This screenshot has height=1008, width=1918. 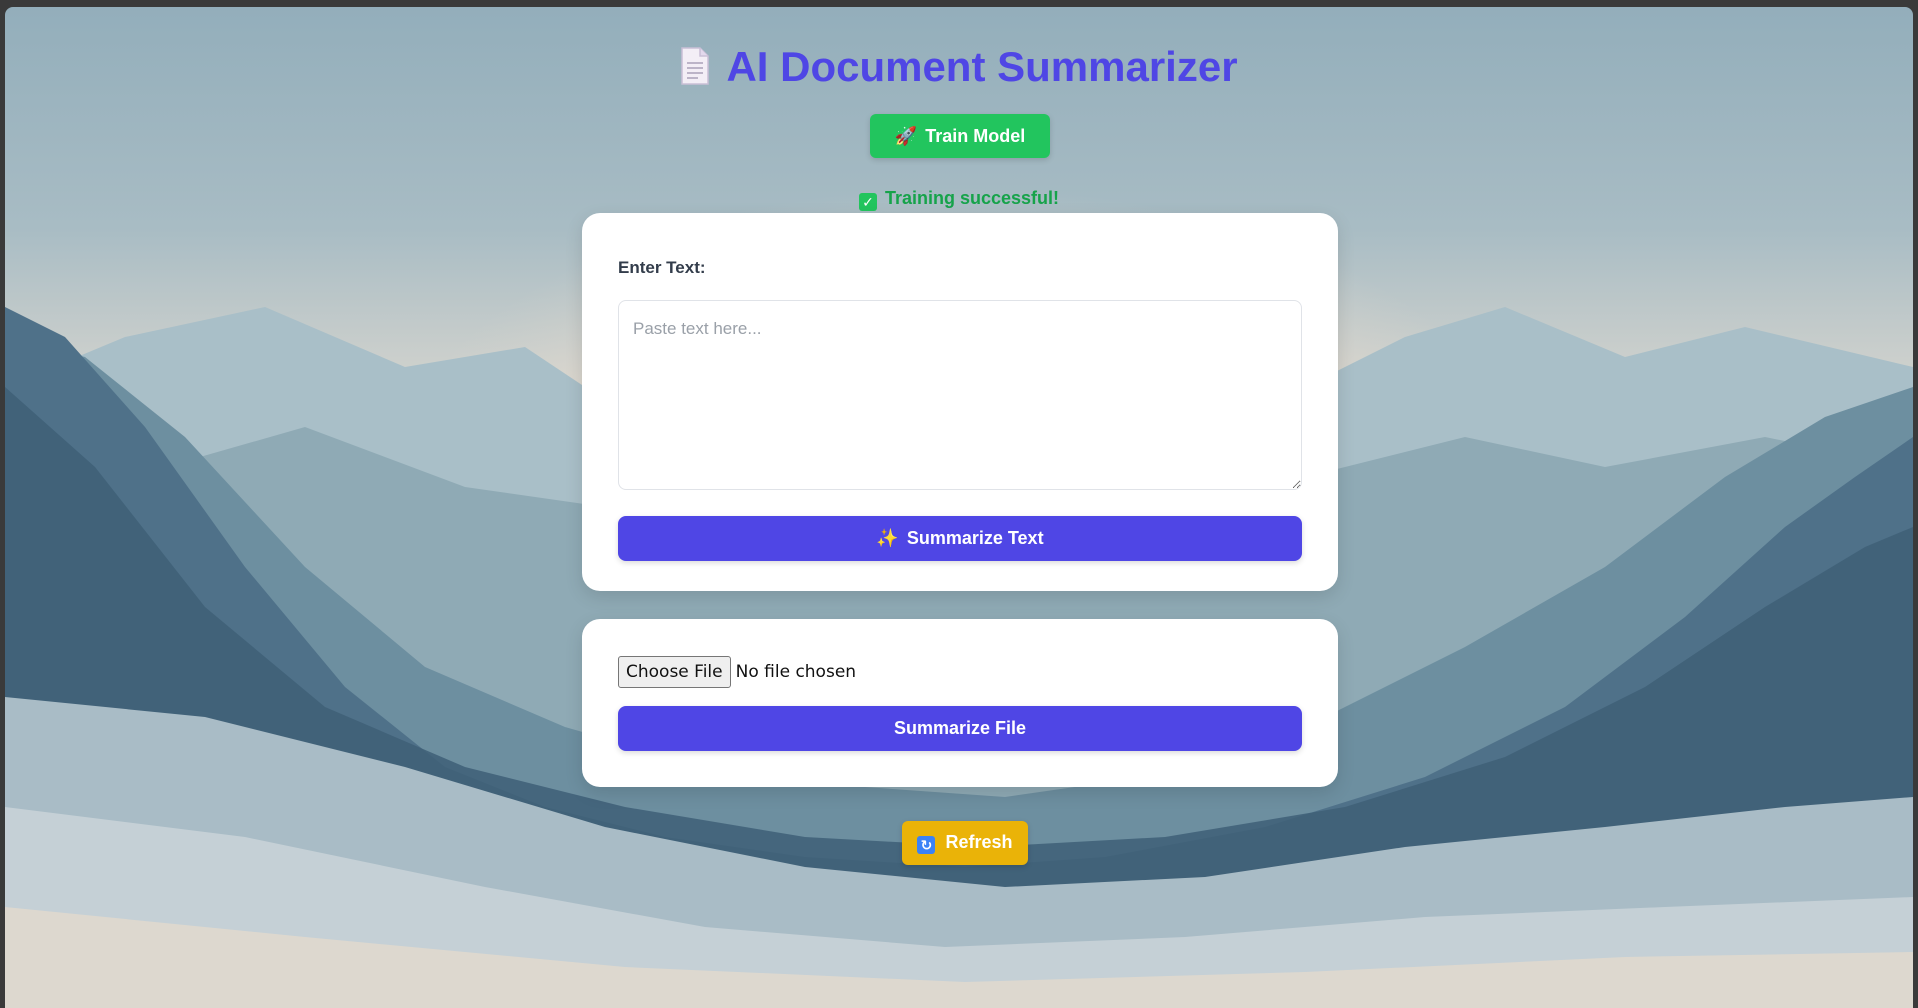 I want to click on page-title: AI Document Summarizer, so click(x=959, y=67).